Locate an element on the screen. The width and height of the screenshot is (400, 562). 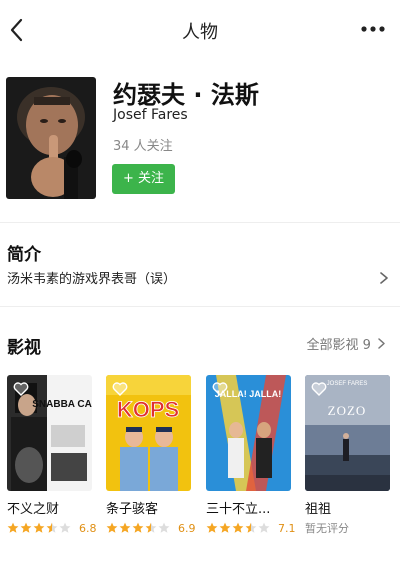
poster: SNABBA CASH is located at coordinates (49, 433).